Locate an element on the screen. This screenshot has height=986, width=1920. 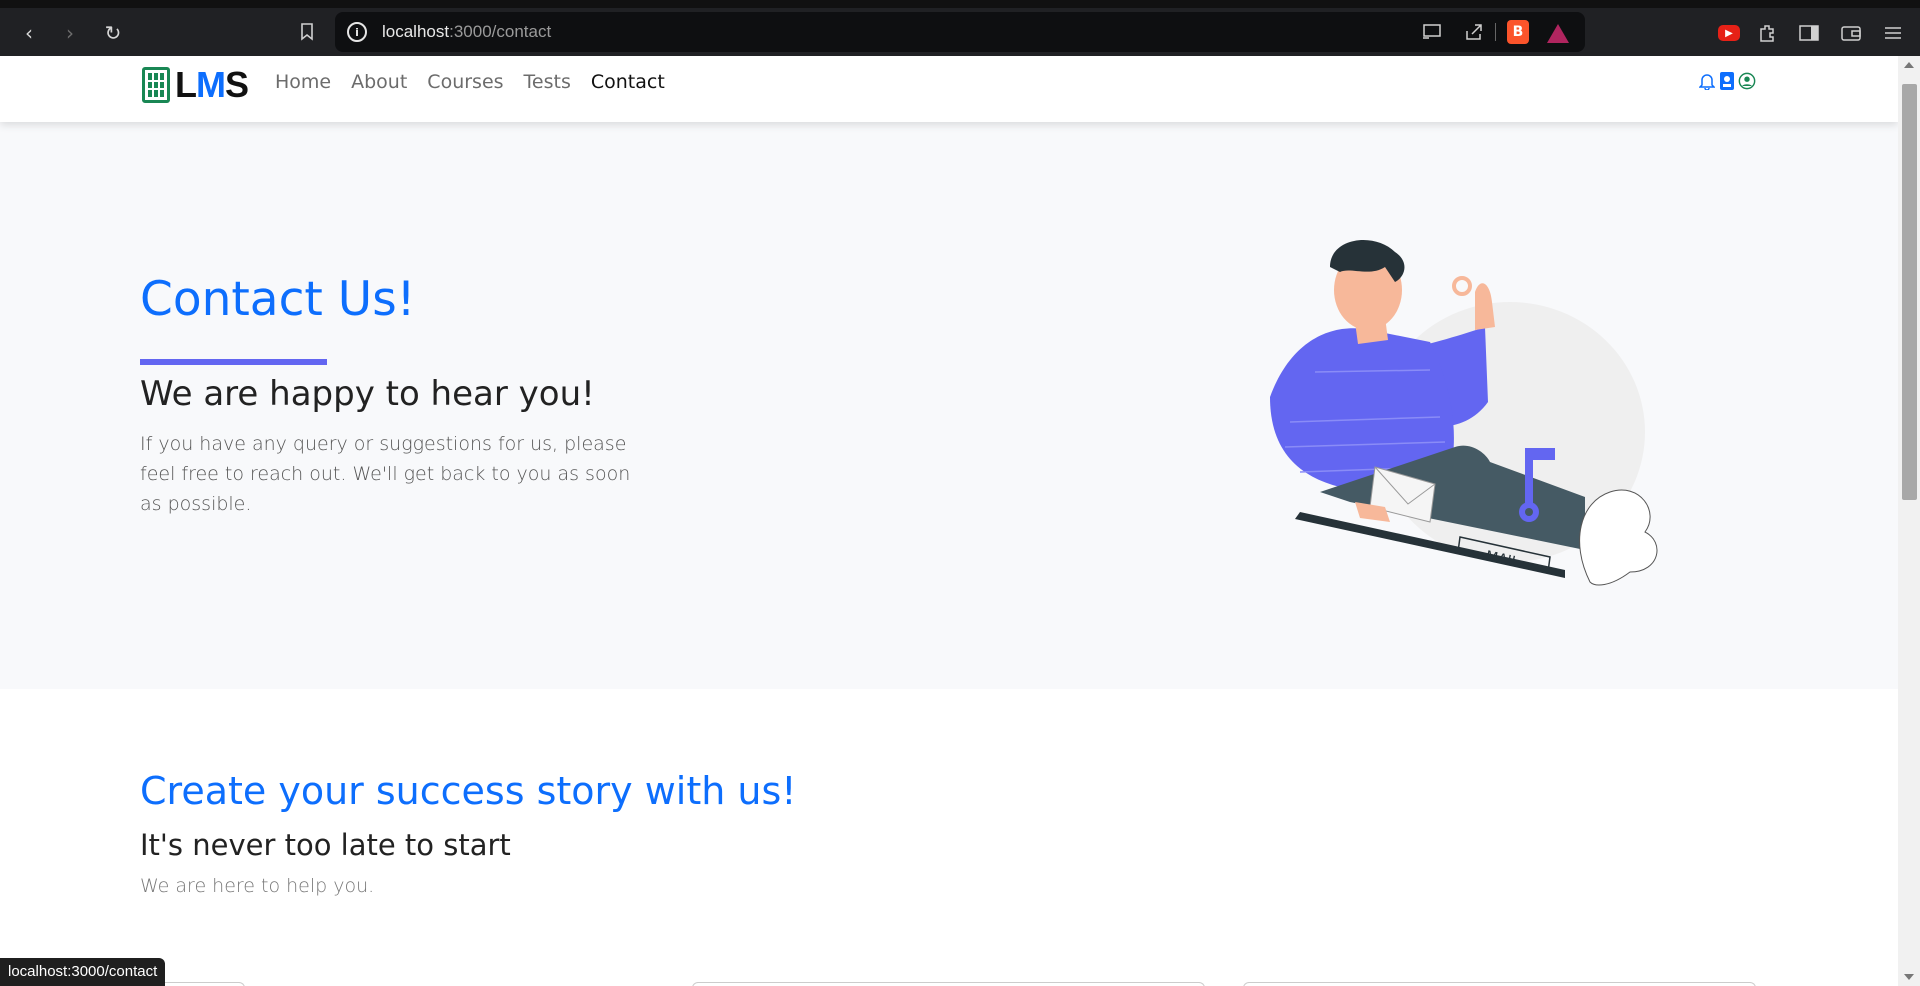
status-url-bubble: localhost:3000/contact is located at coordinates (83, 972).